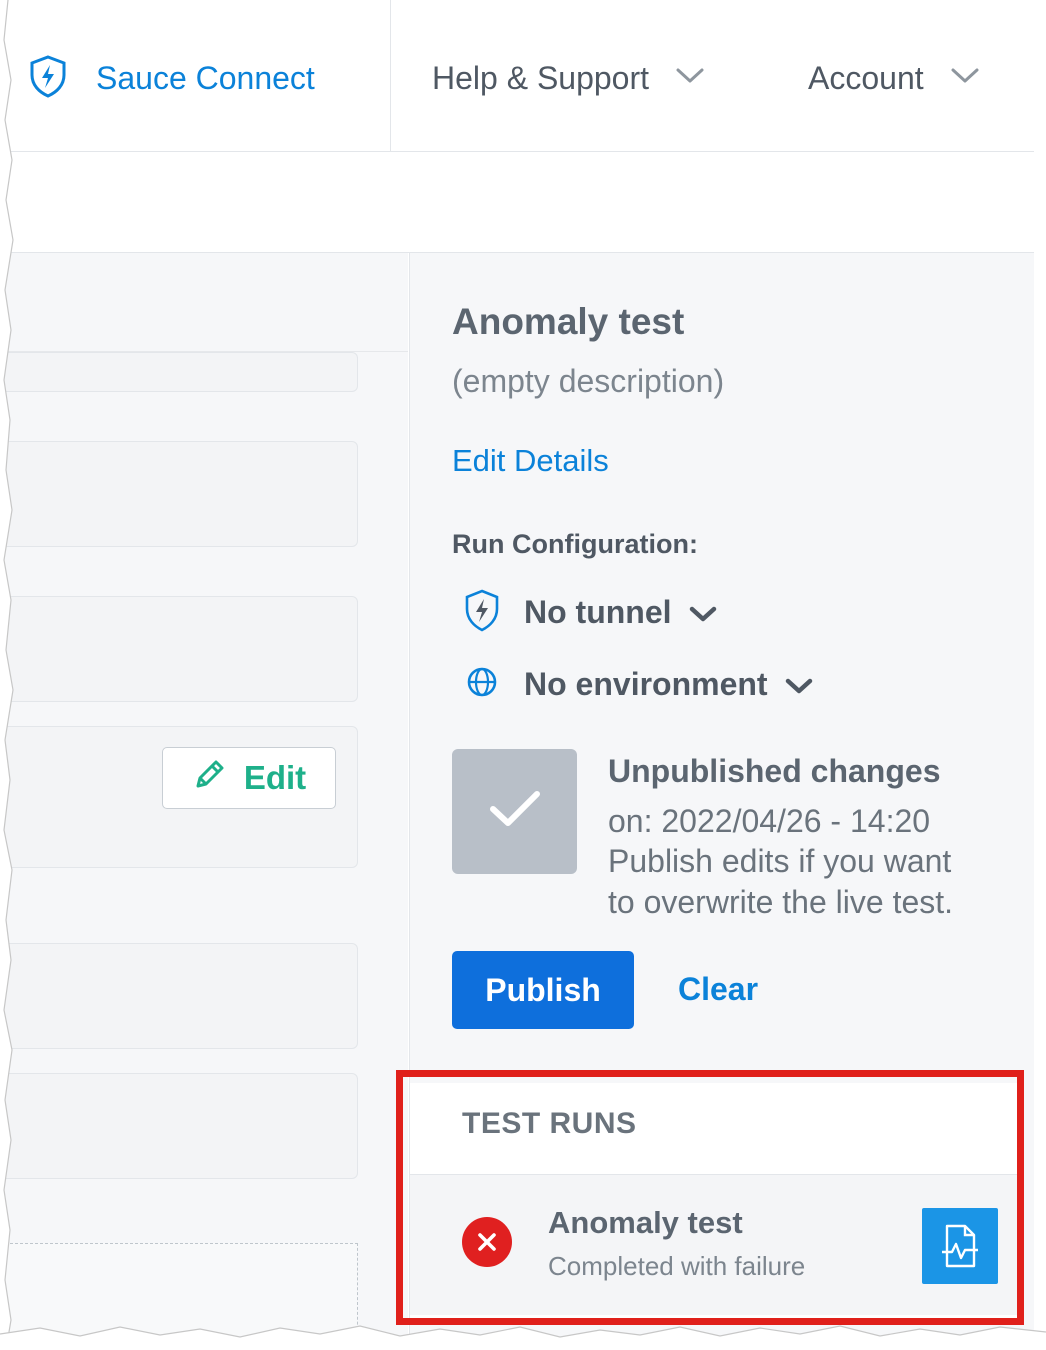 This screenshot has height=1350, width=1046. Describe the element at coordinates (543, 990) in the screenshot. I see `publish-button: Publish` at that location.